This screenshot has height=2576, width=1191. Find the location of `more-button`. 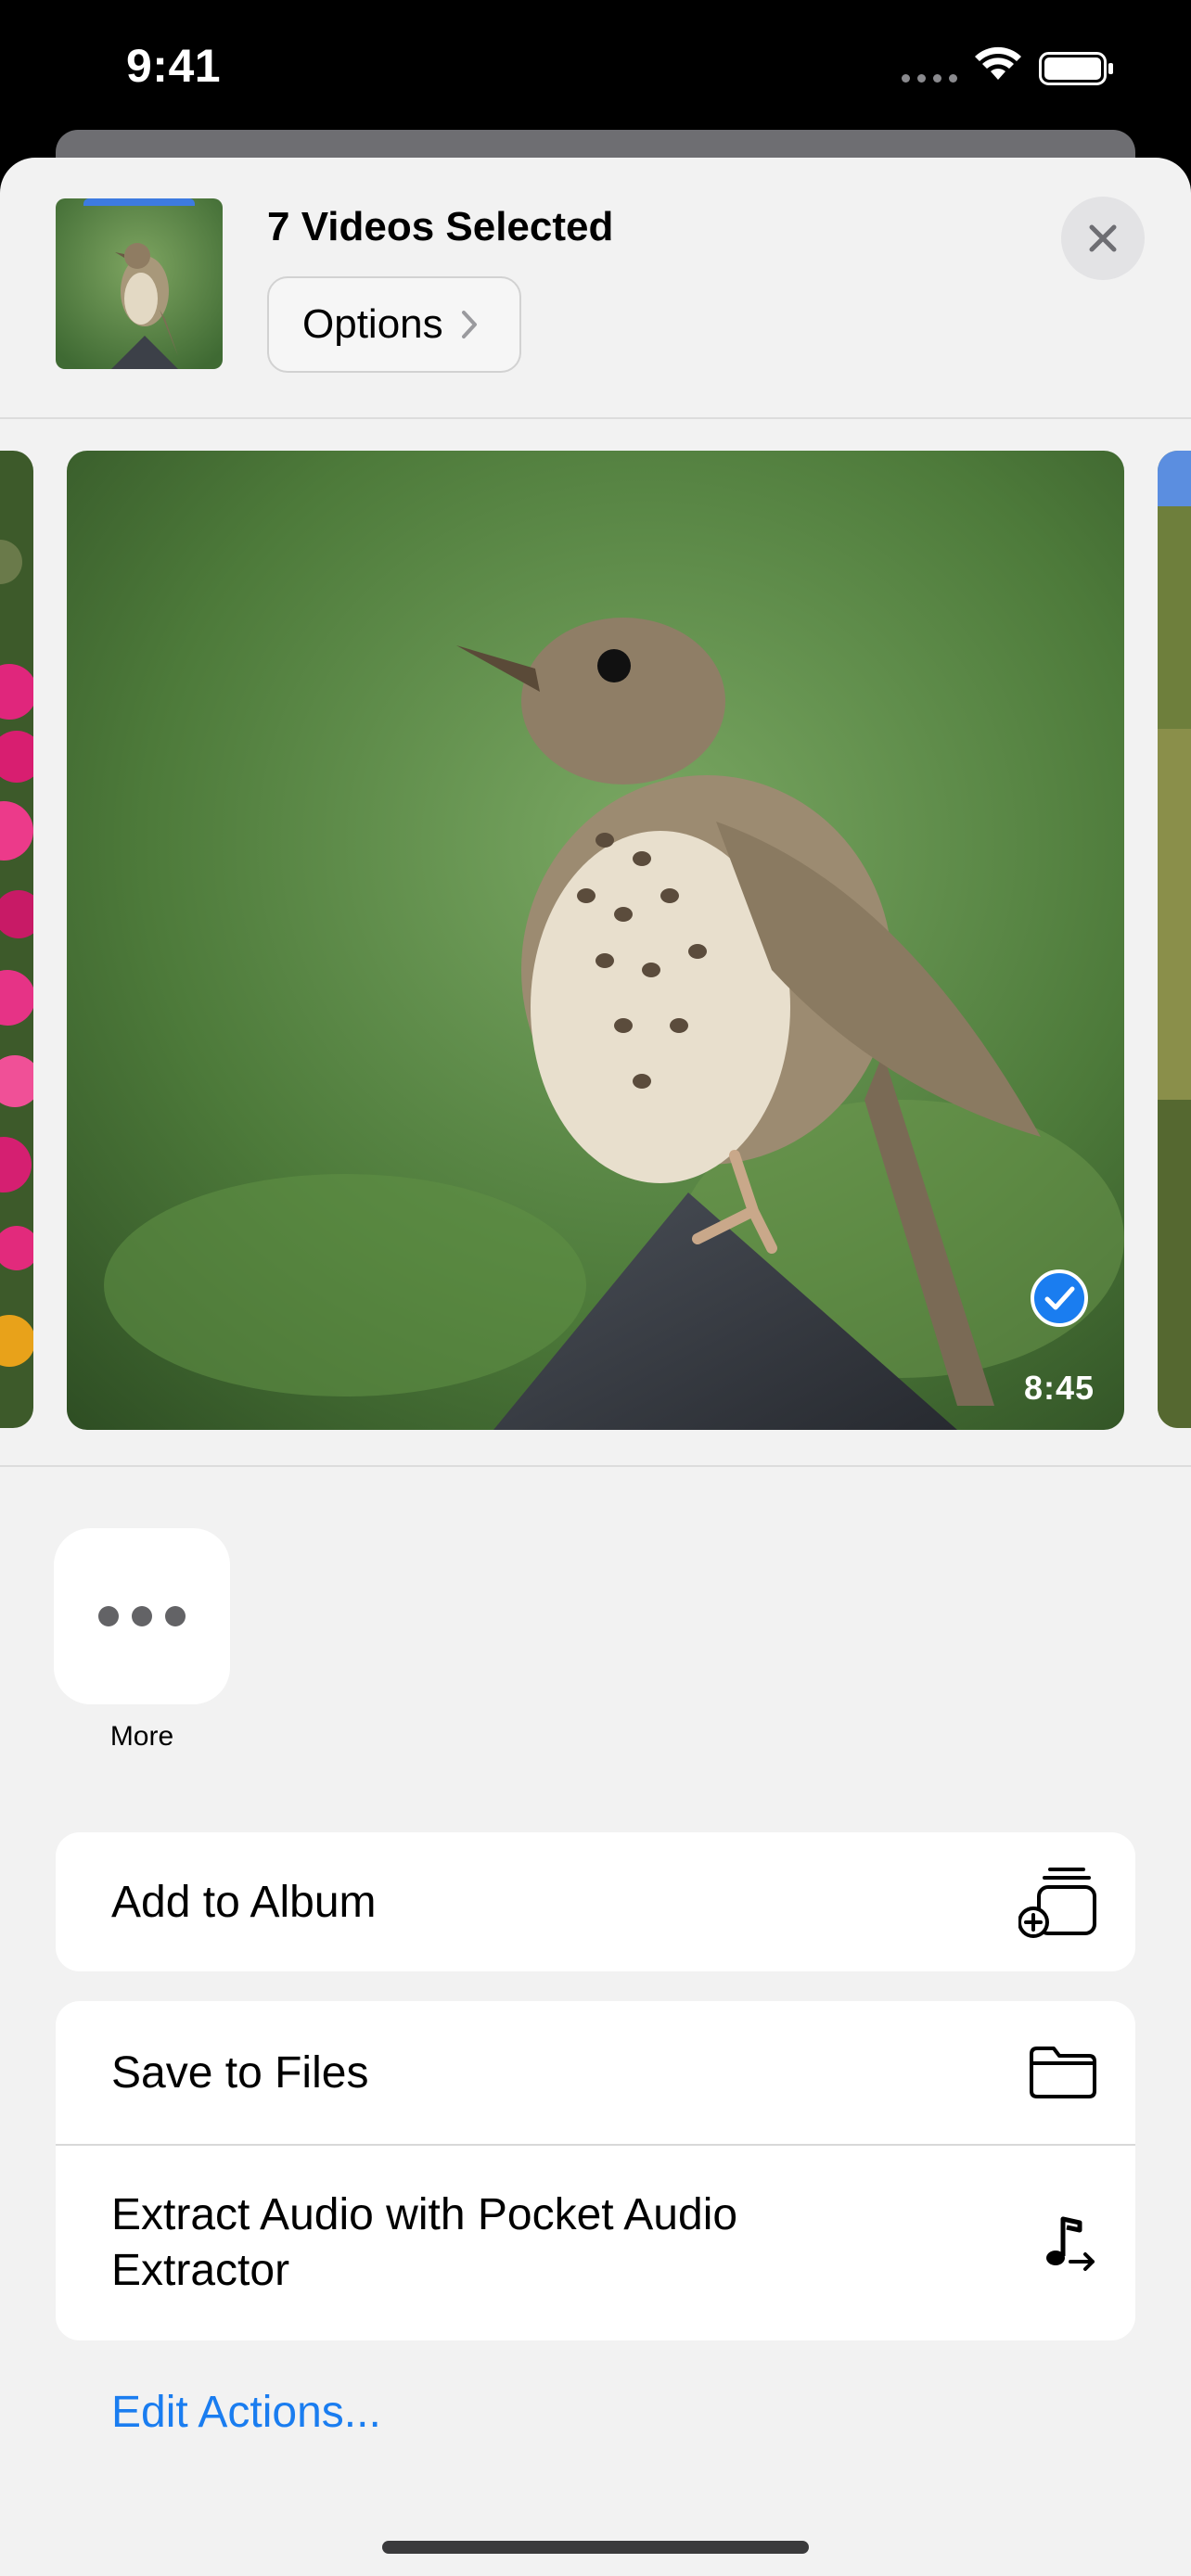

more-button is located at coordinates (142, 1616).